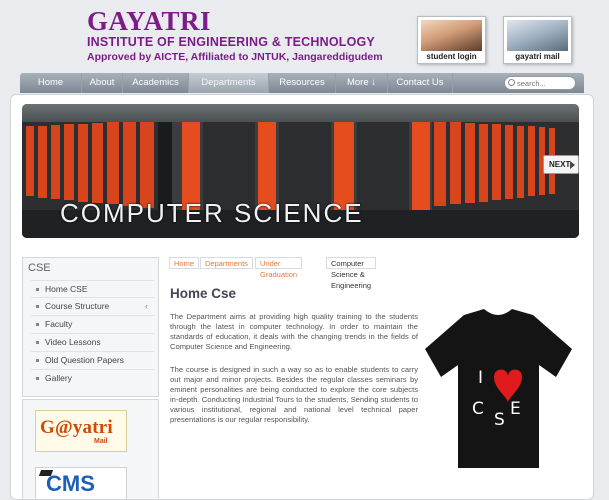  I want to click on nav-academics: Academics, so click(156, 83).